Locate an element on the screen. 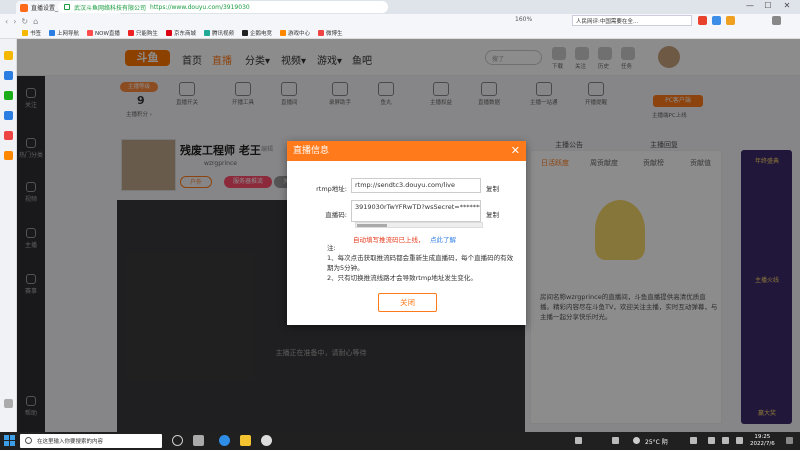  note-line-1: 1、每次点击获取推流码都会重新生成直播码，每个直播码的有效期为5分钟。 is located at coordinates (420, 263).